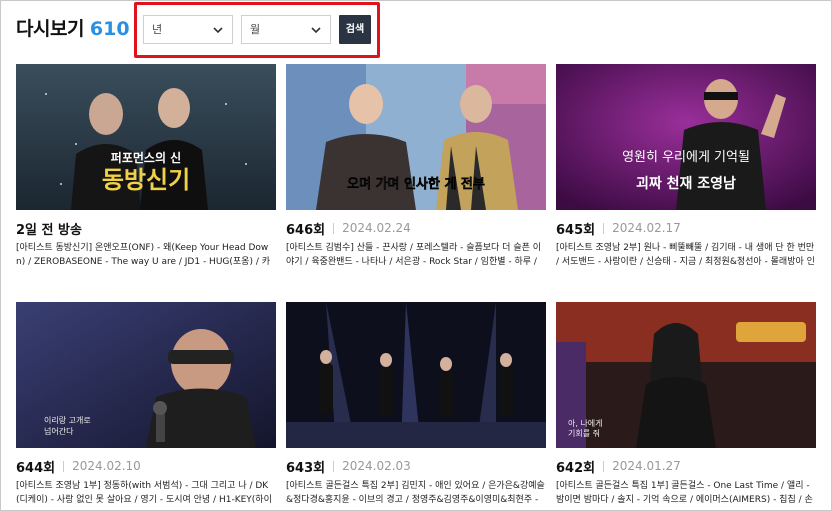 This screenshot has width=832, height=511. I want to click on search-button: 검색, so click(355, 29).